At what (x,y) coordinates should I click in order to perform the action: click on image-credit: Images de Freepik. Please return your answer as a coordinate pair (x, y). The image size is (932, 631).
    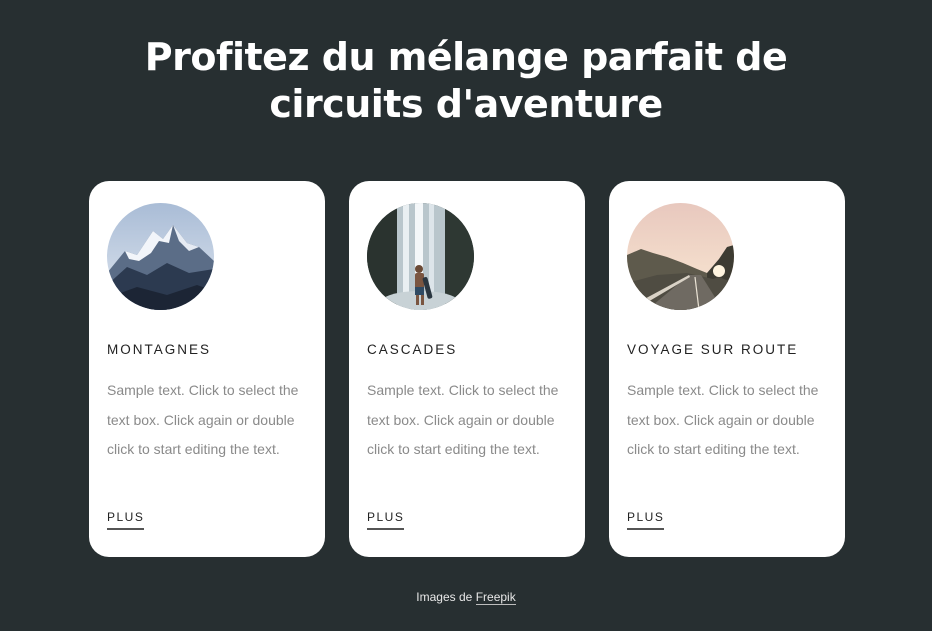
    Looking at the image, I should click on (466, 597).